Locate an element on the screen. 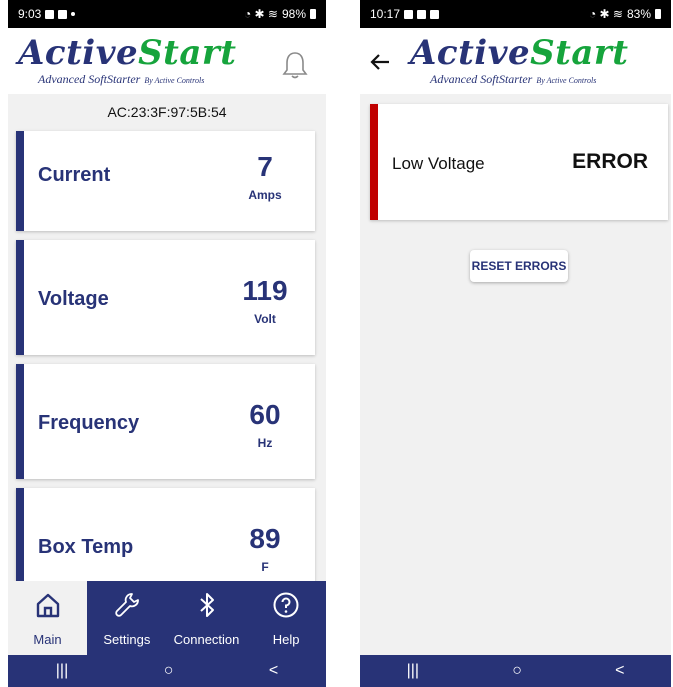  reset-errors-button: RESET ERRORS is located at coordinates (519, 266).